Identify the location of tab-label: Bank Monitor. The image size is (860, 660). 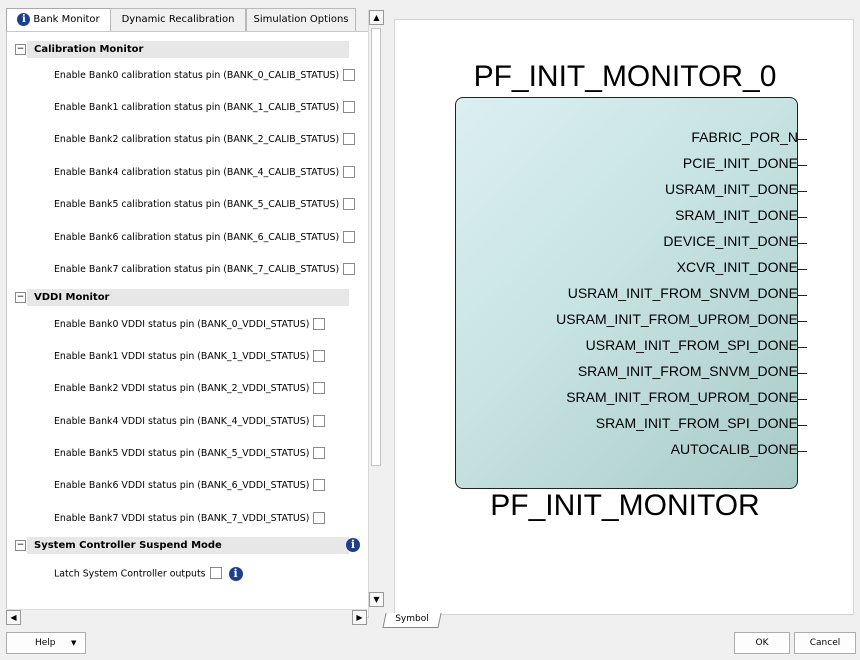
(66, 19).